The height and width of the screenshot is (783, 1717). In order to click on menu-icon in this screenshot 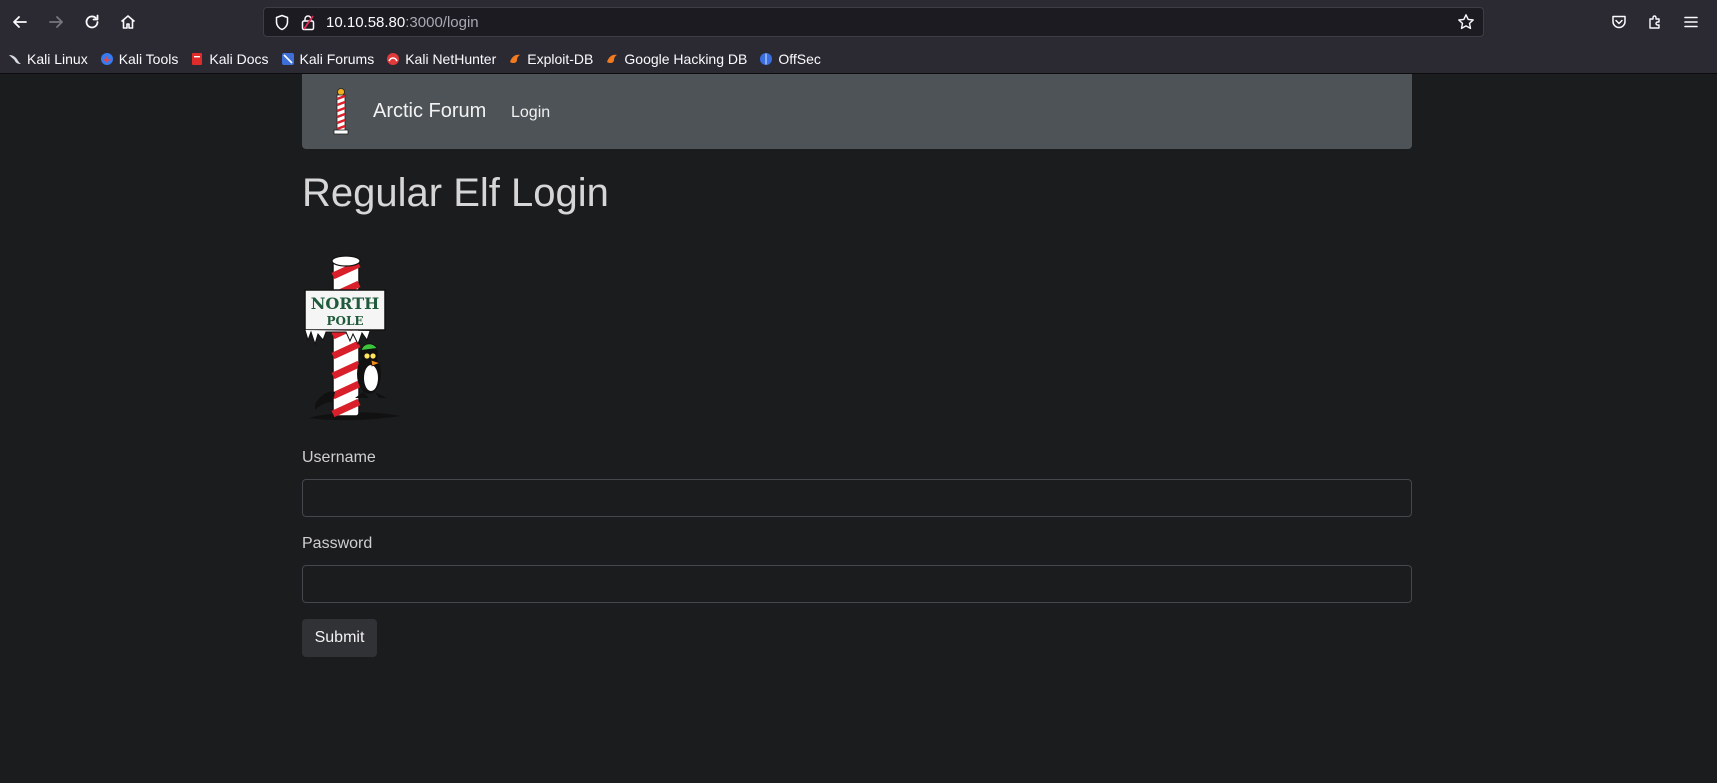, I will do `click(1691, 22)`.